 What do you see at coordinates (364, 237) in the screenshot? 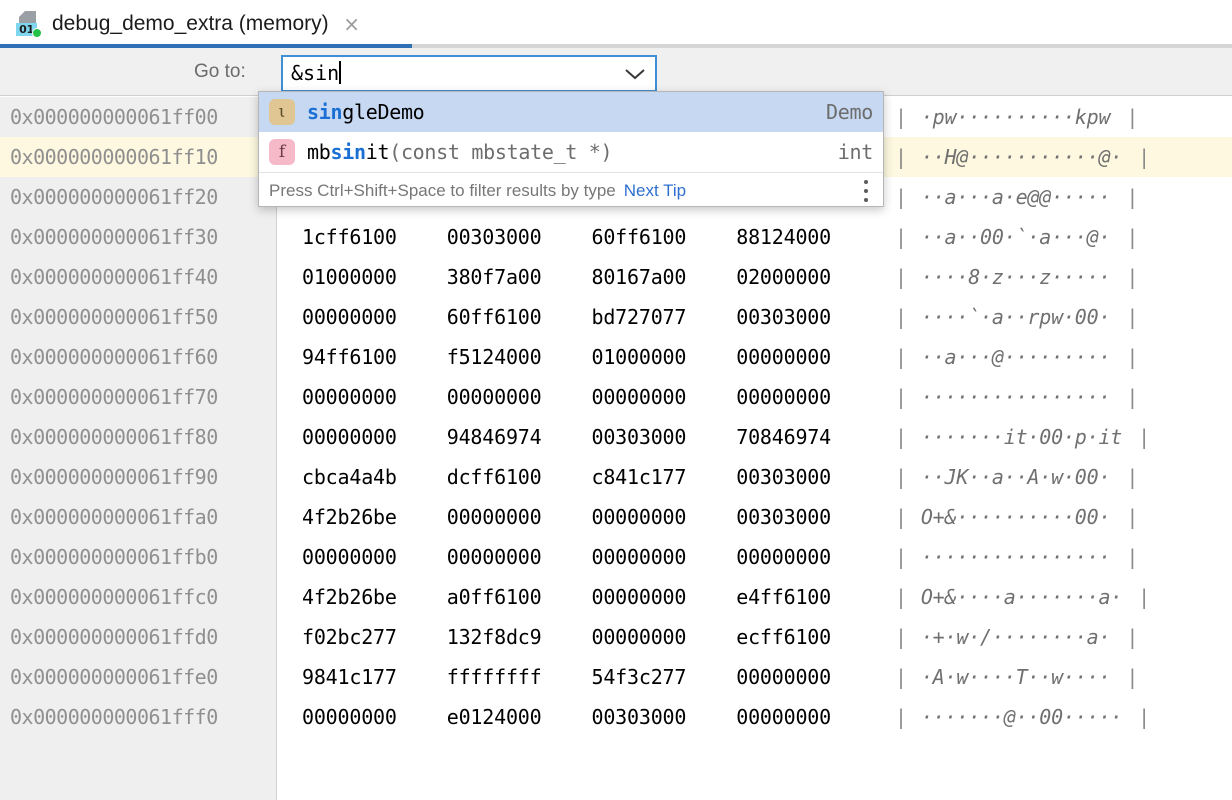
I see `memory-hex-group: 1cff6100` at bounding box center [364, 237].